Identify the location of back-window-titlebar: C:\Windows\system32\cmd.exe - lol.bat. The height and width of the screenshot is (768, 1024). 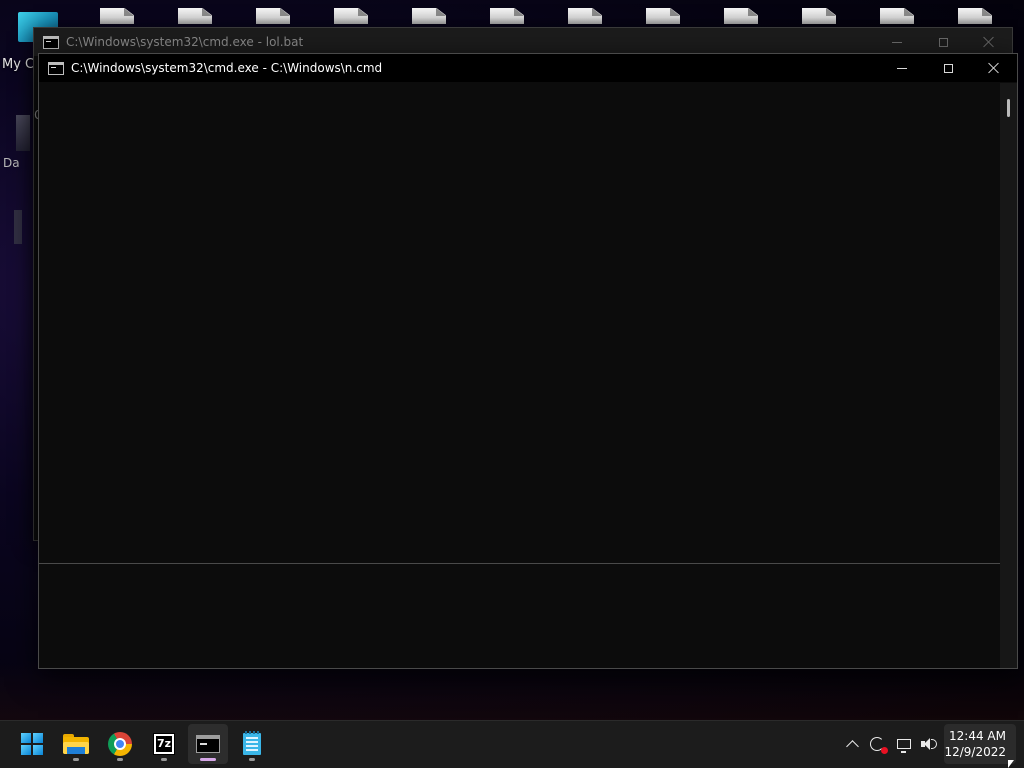
(523, 42).